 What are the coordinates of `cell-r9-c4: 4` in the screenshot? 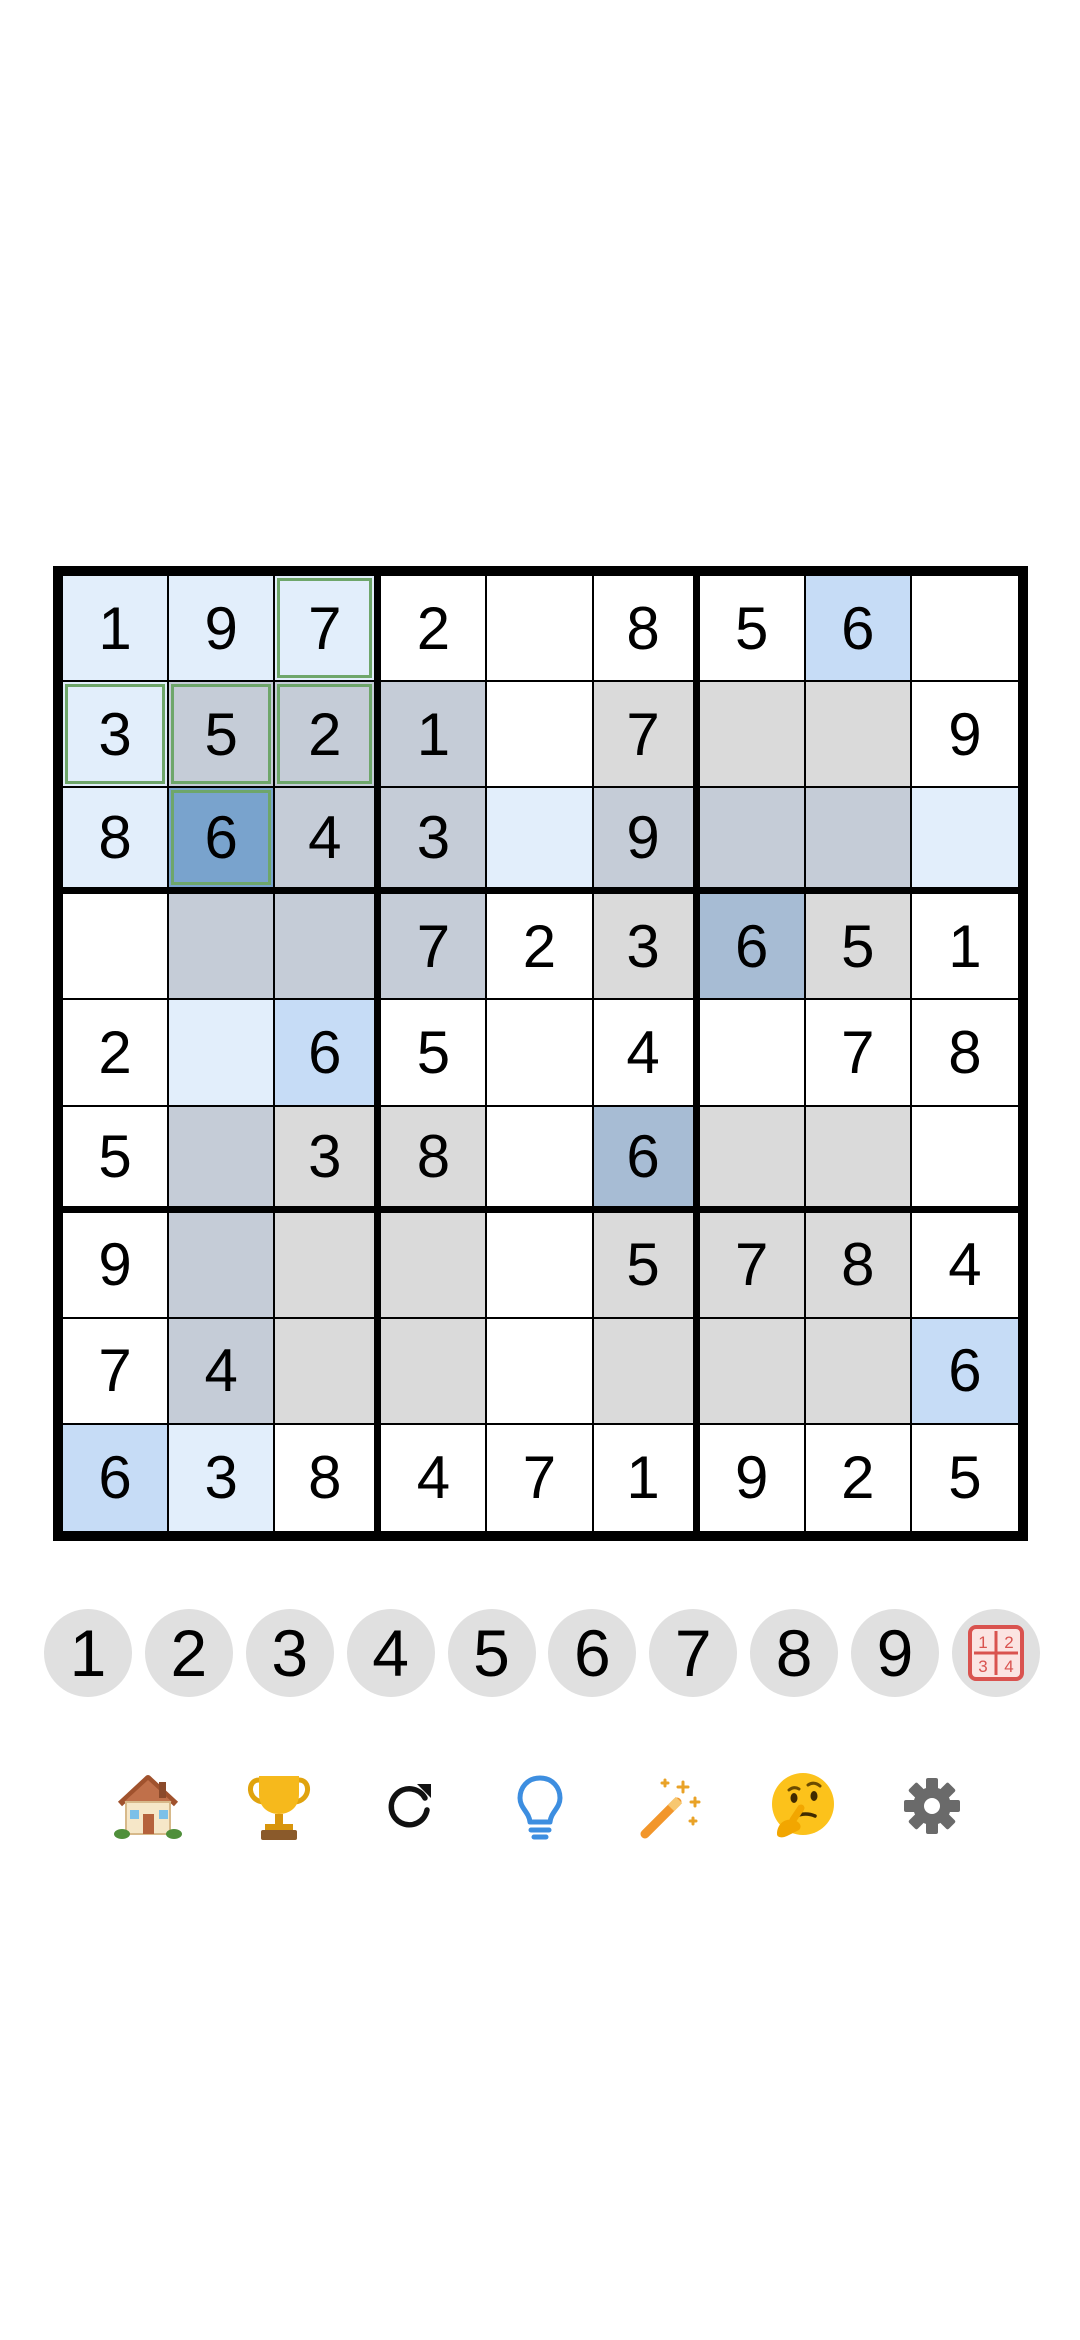 It's located at (434, 1477).